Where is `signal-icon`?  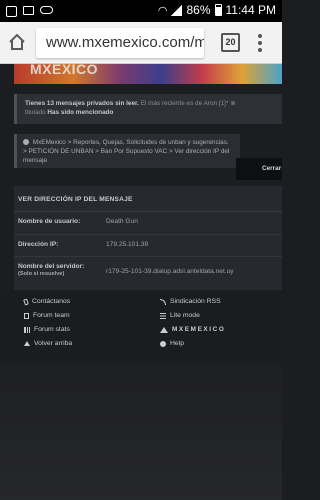 signal-icon is located at coordinates (177, 10).